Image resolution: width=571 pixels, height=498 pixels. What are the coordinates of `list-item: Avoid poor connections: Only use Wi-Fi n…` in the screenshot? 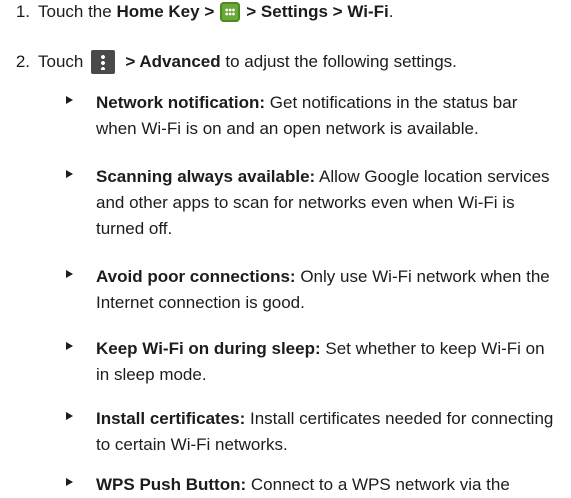 It's located at (311, 290).